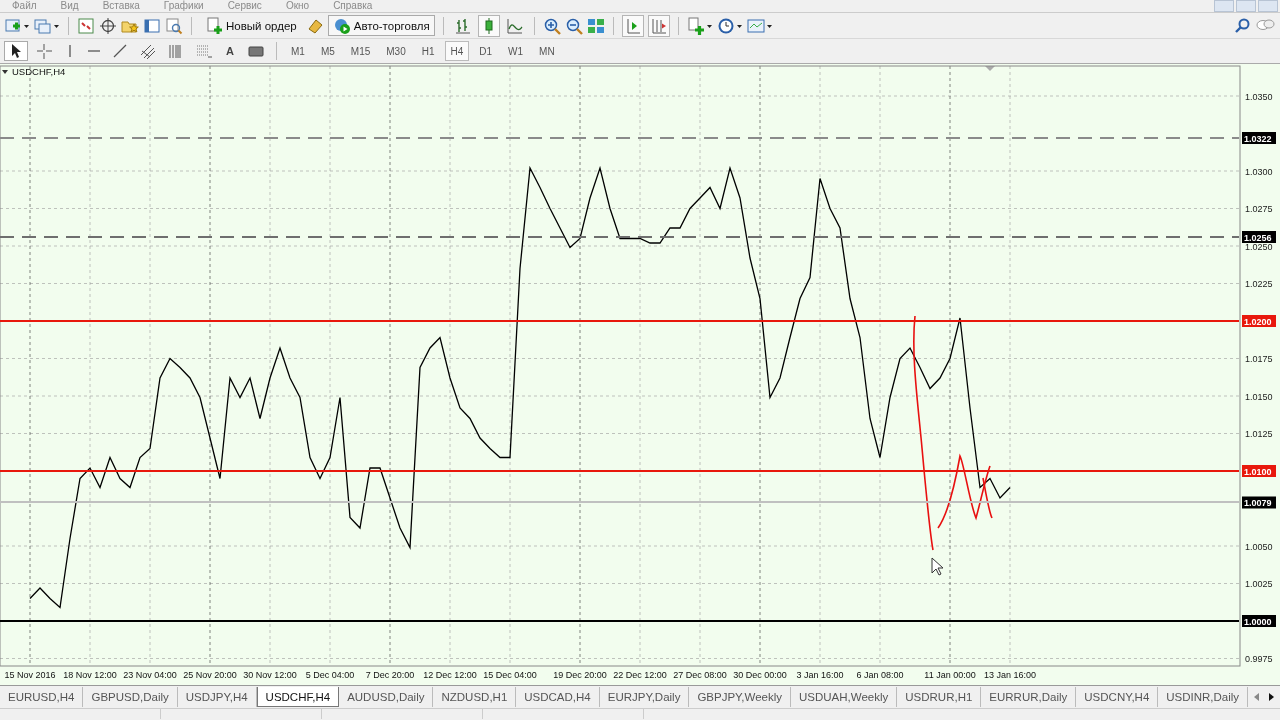 The height and width of the screenshot is (720, 1280). What do you see at coordinates (270, 675) in the screenshot?
I see `time-axis-label: 30 Nov 12:00` at bounding box center [270, 675].